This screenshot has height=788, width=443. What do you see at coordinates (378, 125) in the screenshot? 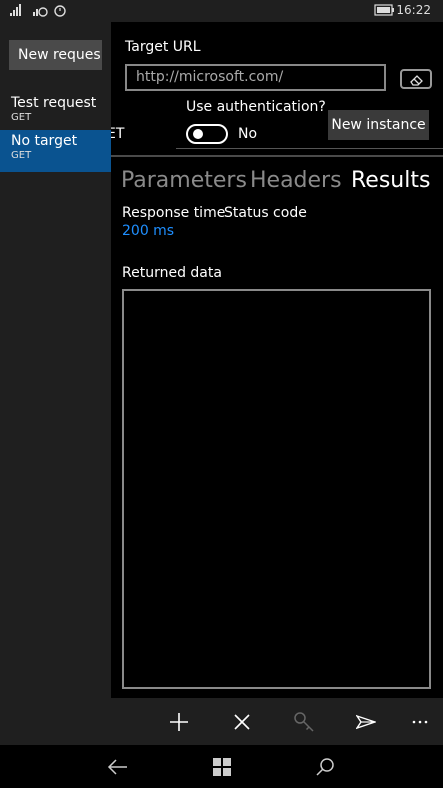
I see `new-instance-button: New instance` at bounding box center [378, 125].